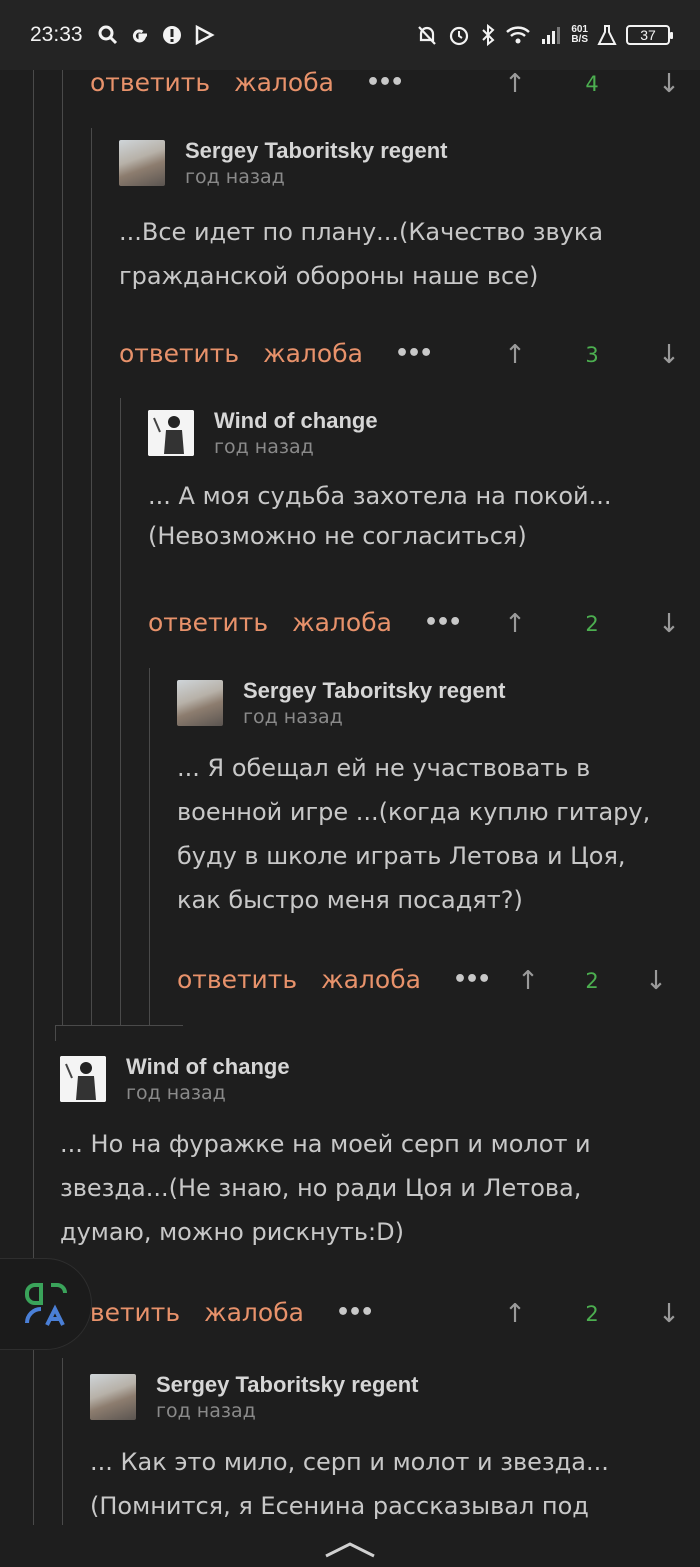 The width and height of the screenshot is (700, 1567). Describe the element at coordinates (488, 35) in the screenshot. I see `bluetooth-icon` at that location.